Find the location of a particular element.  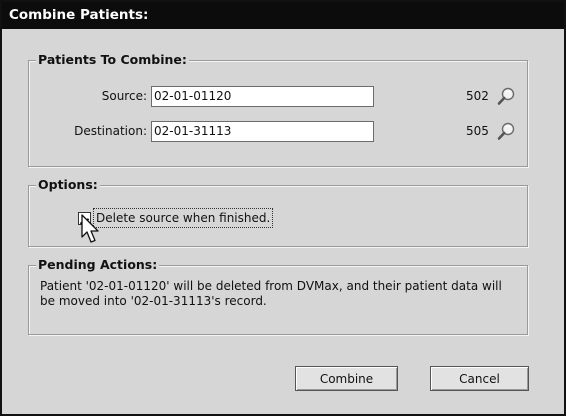

pending-actions-title: Pending Actions: is located at coordinates (98, 265).